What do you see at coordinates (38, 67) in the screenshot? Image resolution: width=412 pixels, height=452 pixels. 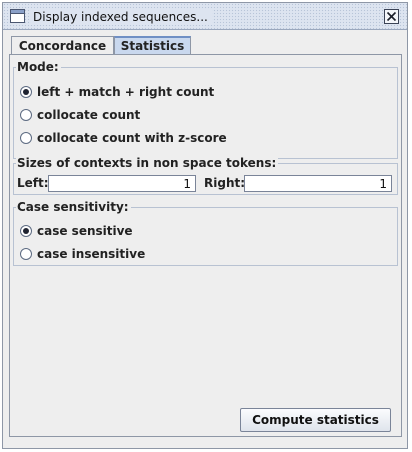 I see `mode-group-title: Mode:` at bounding box center [38, 67].